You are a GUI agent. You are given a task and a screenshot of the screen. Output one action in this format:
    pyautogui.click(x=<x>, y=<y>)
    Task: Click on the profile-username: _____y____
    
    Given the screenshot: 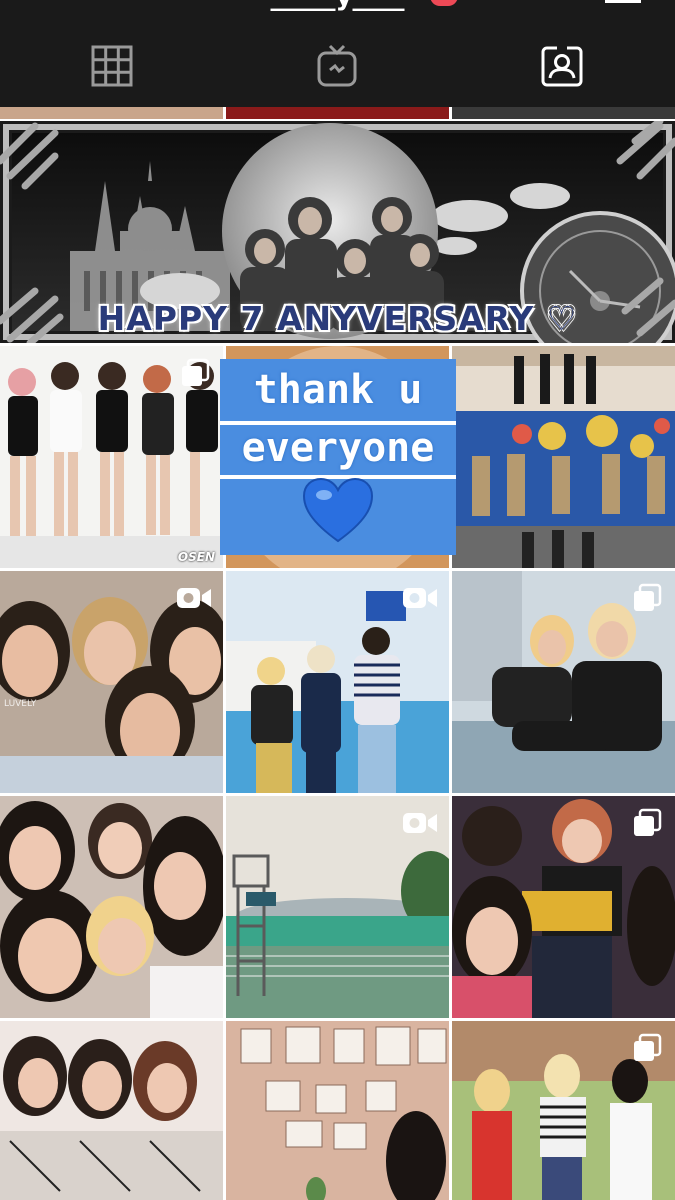 What is the action you would take?
    pyautogui.click(x=338, y=6)
    